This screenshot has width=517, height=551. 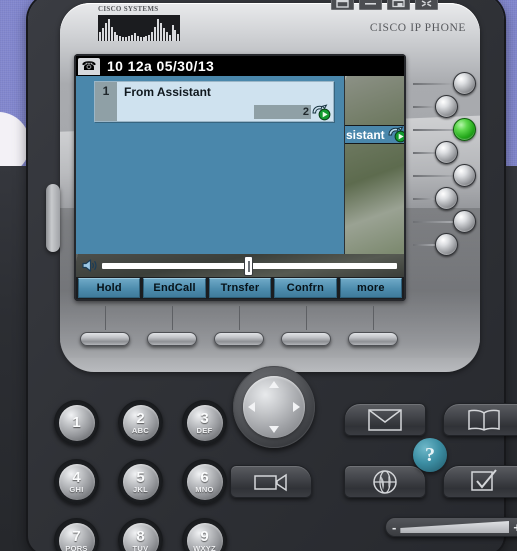 I want to click on line-button-6-row, so click(x=435, y=198).